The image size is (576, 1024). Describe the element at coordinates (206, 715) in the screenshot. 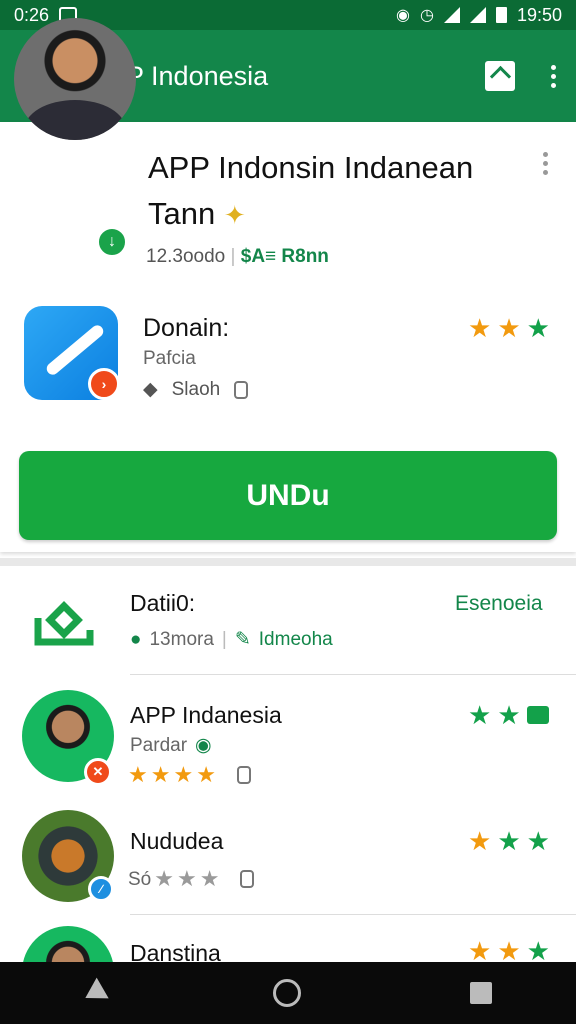

I see `list-item-title: APP Indanesia` at that location.